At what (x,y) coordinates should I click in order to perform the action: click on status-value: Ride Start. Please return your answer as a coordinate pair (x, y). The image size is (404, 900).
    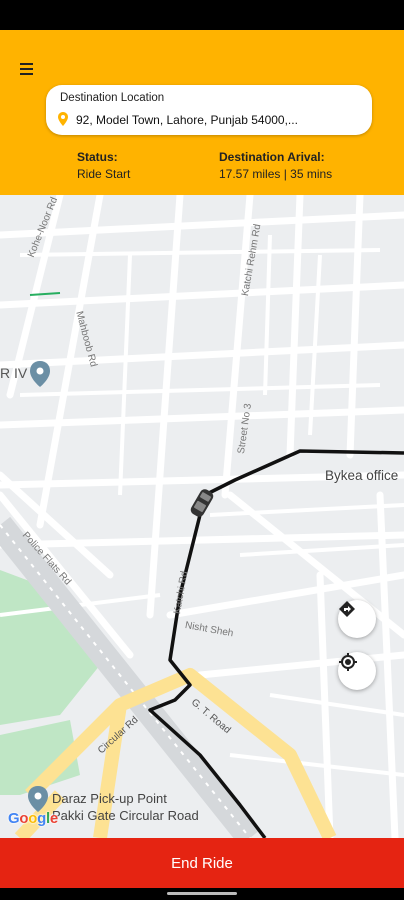
    Looking at the image, I should click on (104, 174).